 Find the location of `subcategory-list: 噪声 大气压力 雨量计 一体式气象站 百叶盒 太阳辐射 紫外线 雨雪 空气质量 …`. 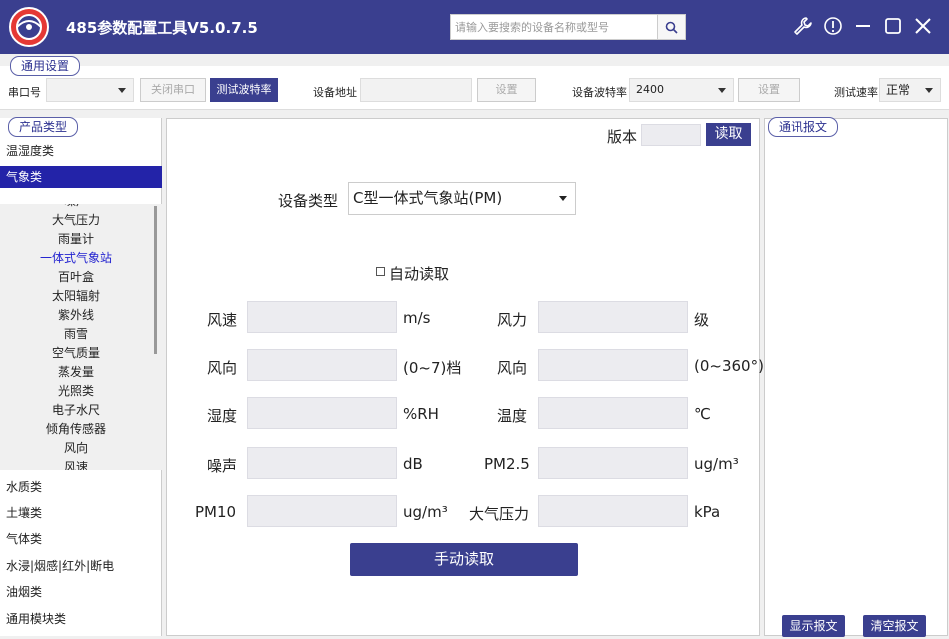

subcategory-list: 噪声 大气压力 雨量计 一体式气象站 百叶盒 太阳辐射 紫外线 雨雪 空气质量 … is located at coordinates (81, 337).